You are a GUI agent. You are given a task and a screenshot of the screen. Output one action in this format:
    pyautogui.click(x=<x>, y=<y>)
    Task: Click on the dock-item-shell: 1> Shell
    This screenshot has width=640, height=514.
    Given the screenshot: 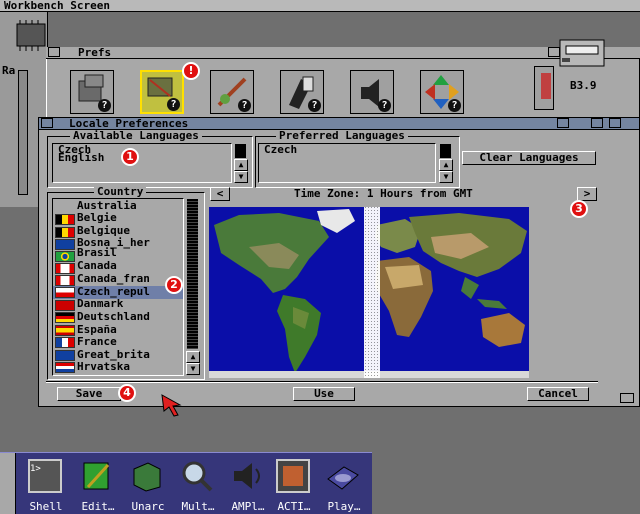 What is the action you would take?
    pyautogui.click(x=44, y=485)
    